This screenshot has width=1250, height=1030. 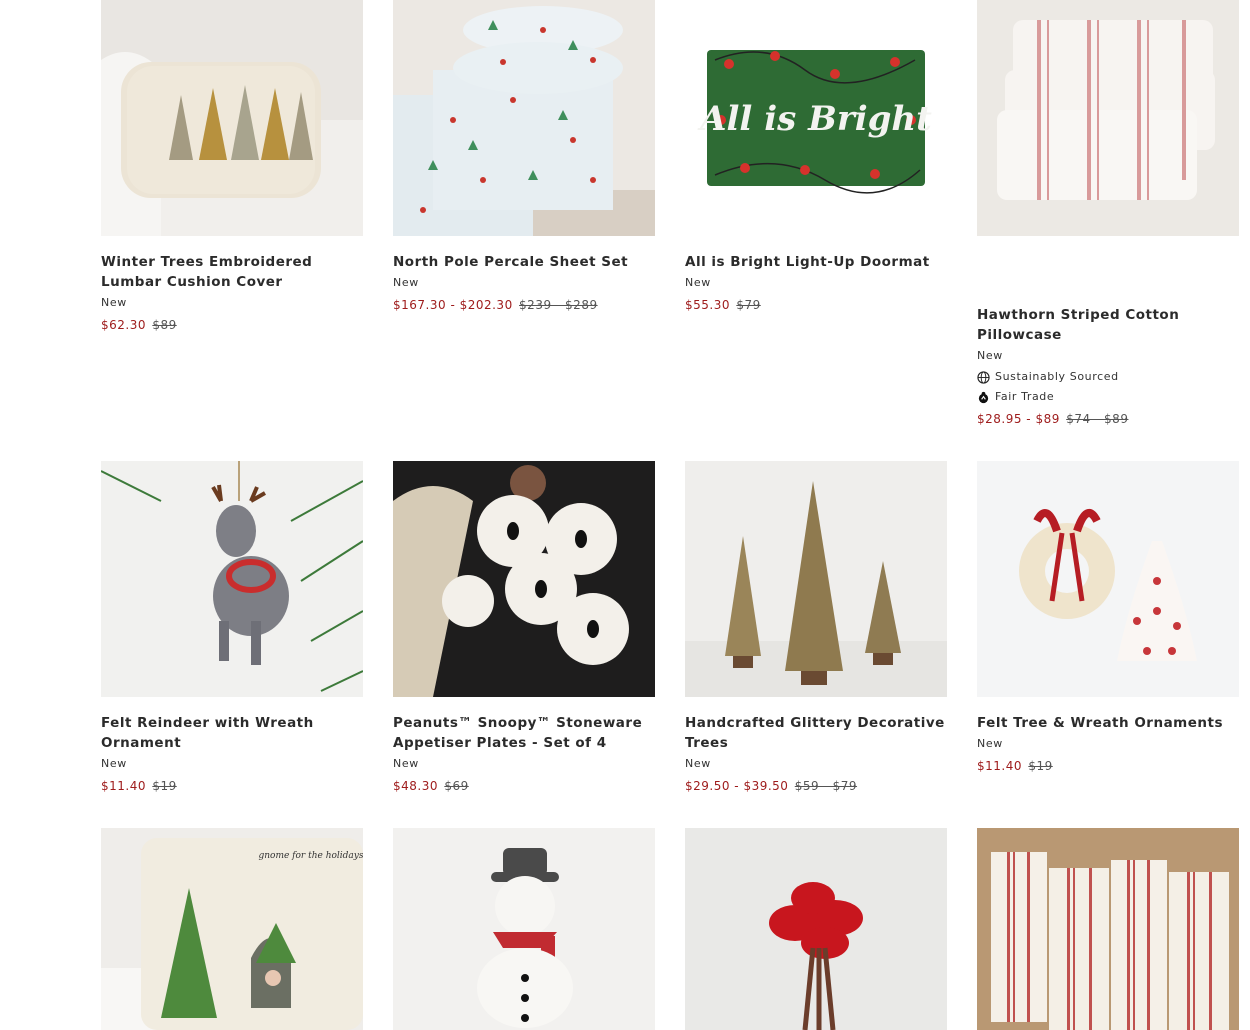 I want to click on product-card-amaryllis, so click(x=816, y=929).